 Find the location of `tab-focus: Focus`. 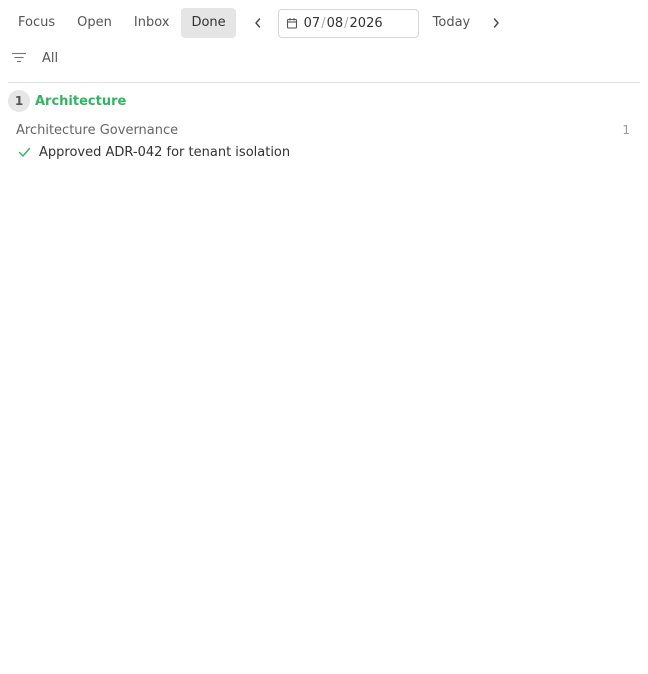

tab-focus: Focus is located at coordinates (36, 23).